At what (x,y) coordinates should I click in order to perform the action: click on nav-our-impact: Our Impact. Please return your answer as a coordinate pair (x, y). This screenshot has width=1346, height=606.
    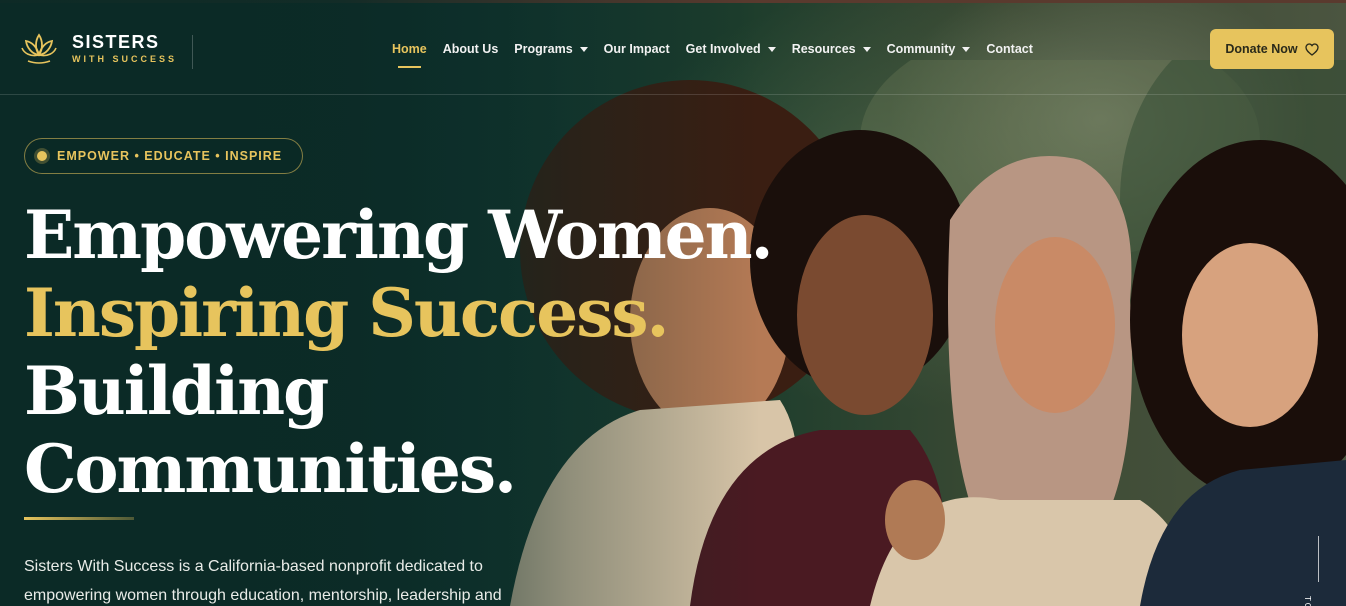
    Looking at the image, I should click on (637, 49).